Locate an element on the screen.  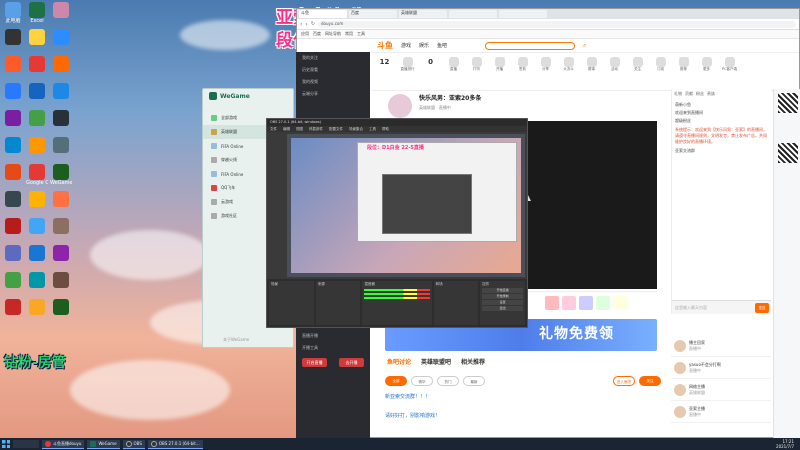
browser-tab: 百度 is located at coordinates (373, 14).